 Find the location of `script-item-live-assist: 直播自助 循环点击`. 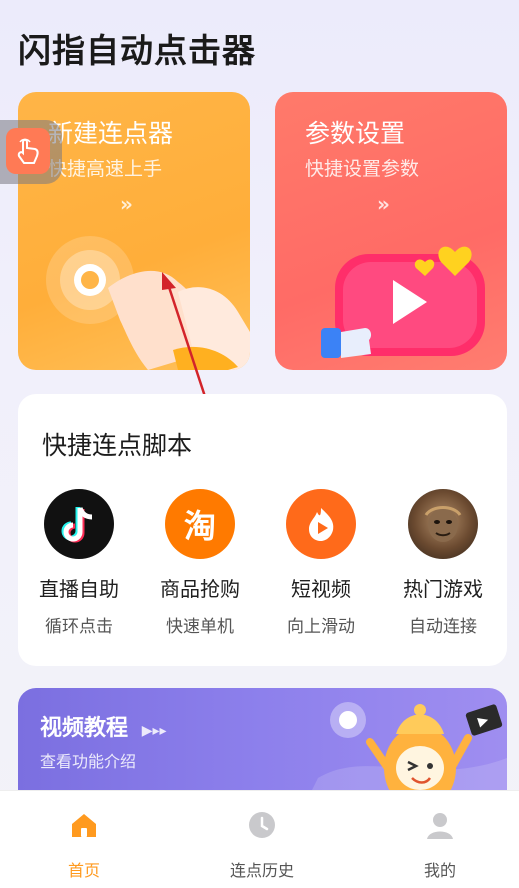

script-item-live-assist: 直播自助 循环点击 is located at coordinates (79, 563).